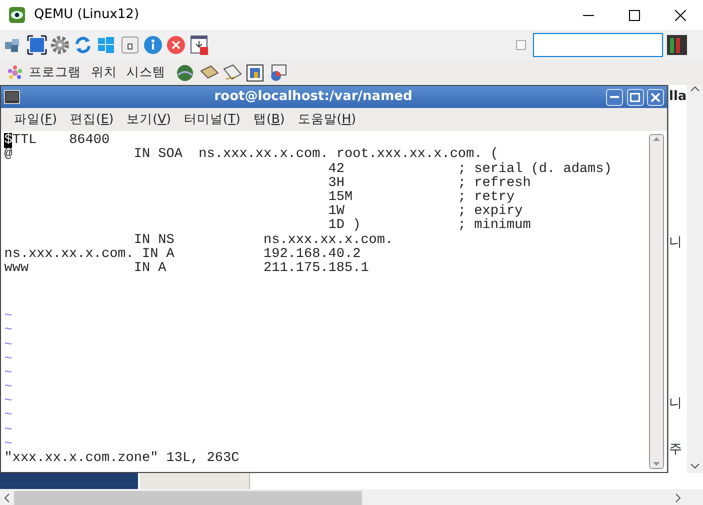 This screenshot has width=703, height=505. I want to click on picture-icon, so click(255, 72).